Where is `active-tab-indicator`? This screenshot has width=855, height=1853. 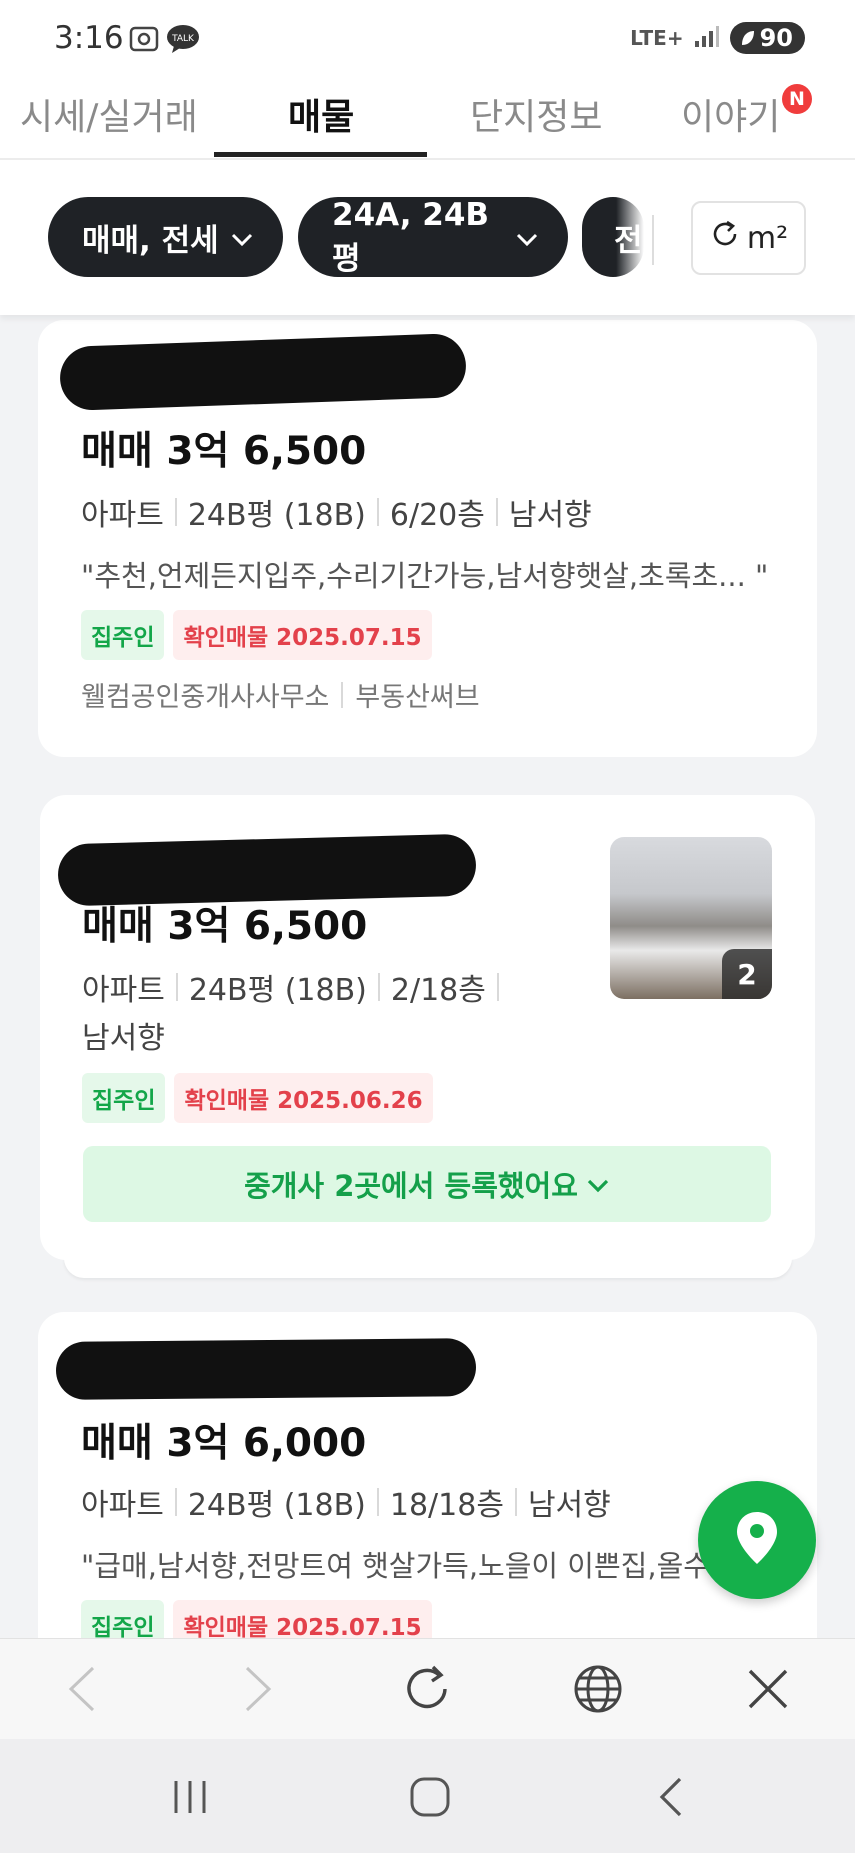
active-tab-indicator is located at coordinates (320, 154).